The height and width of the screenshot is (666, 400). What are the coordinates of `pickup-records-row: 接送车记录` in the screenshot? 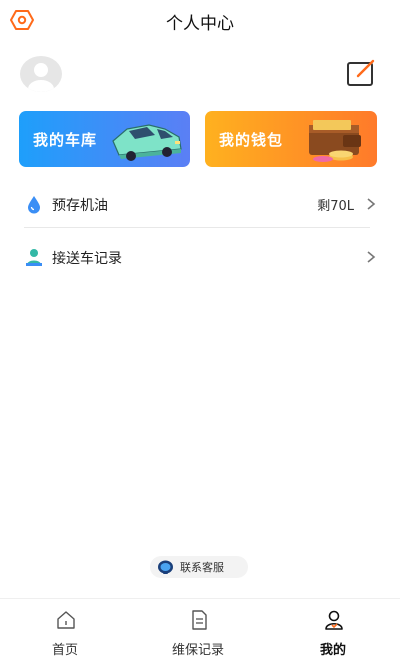 It's located at (199, 257).